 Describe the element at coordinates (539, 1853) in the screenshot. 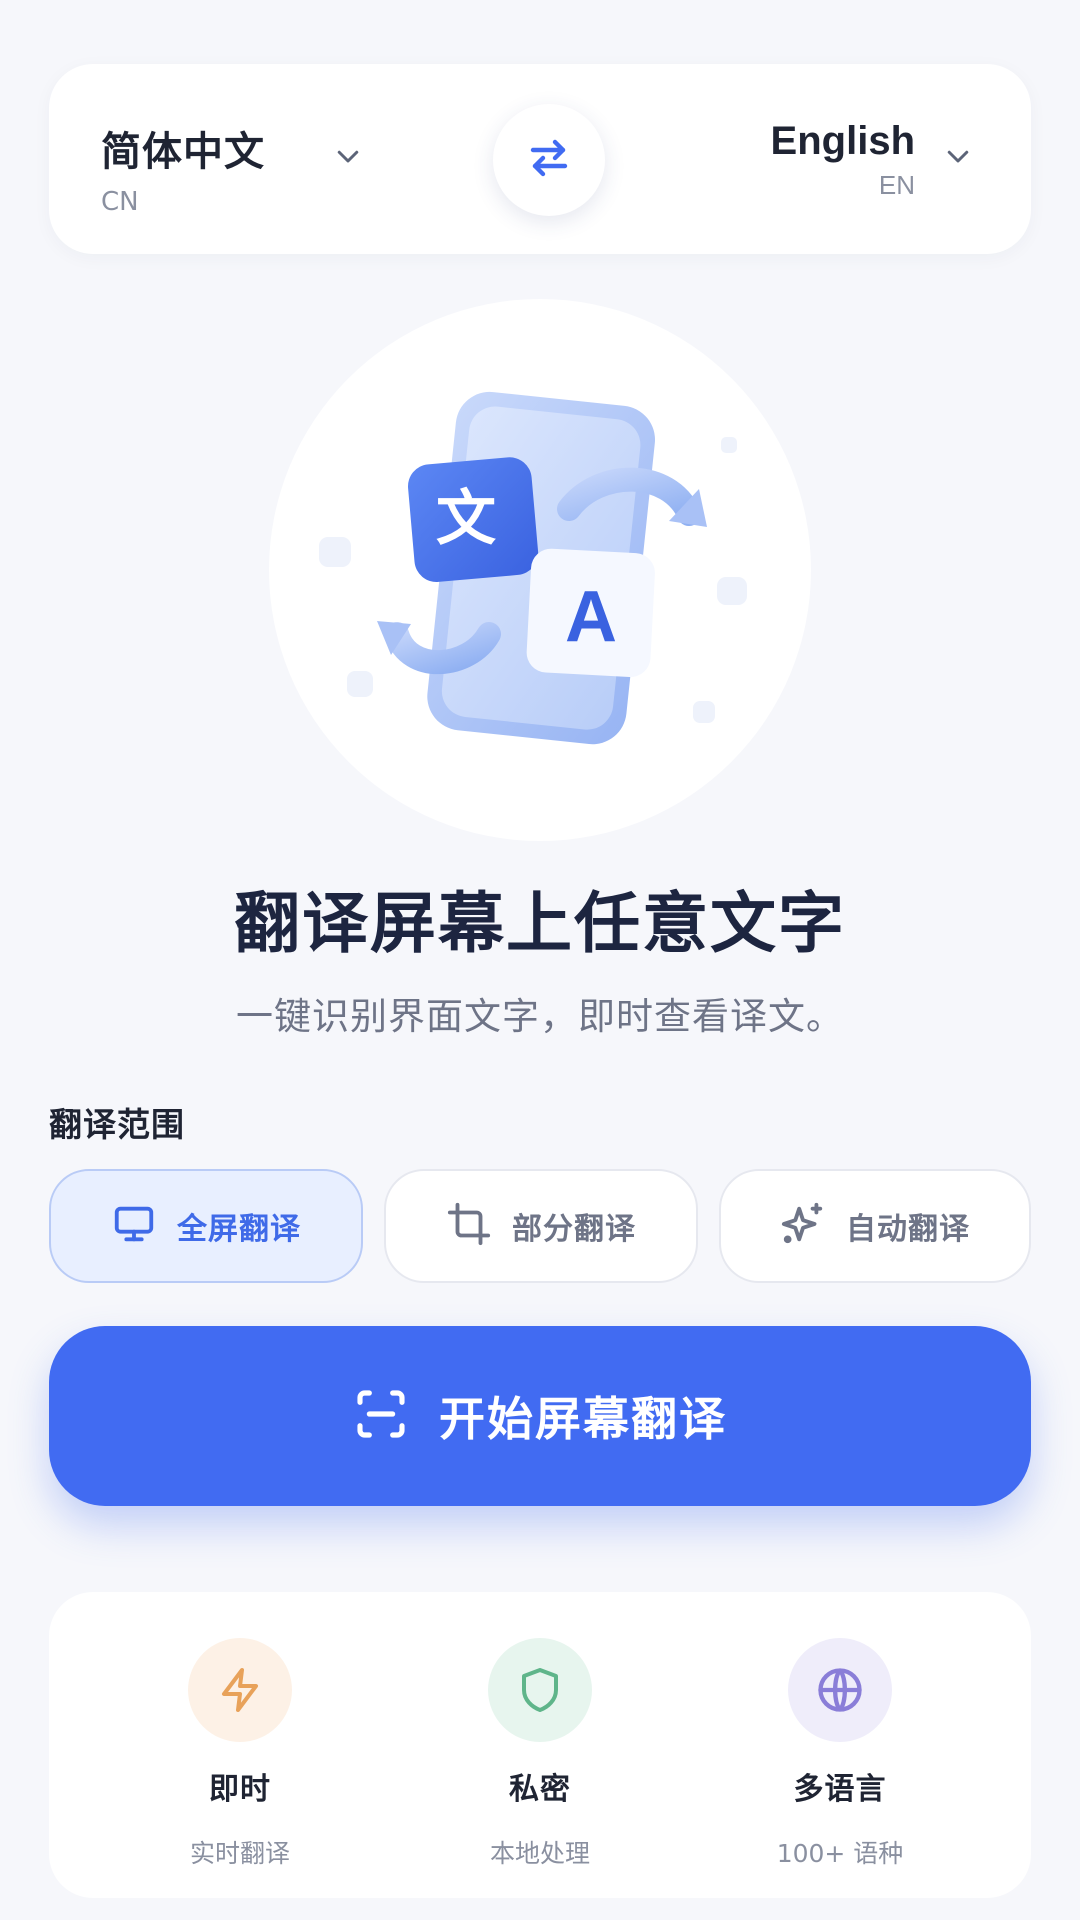

I see `feature-private-subtitle: 本地处理` at that location.